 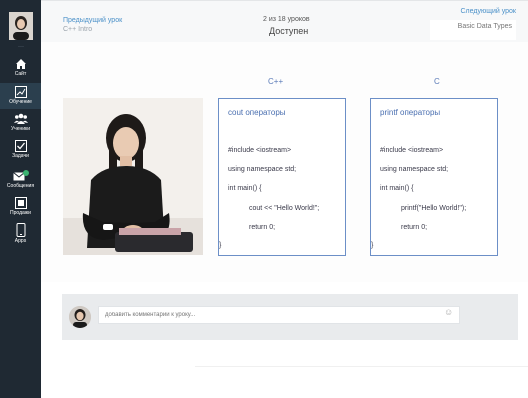 I want to click on home-icon, so click(x=20, y=64).